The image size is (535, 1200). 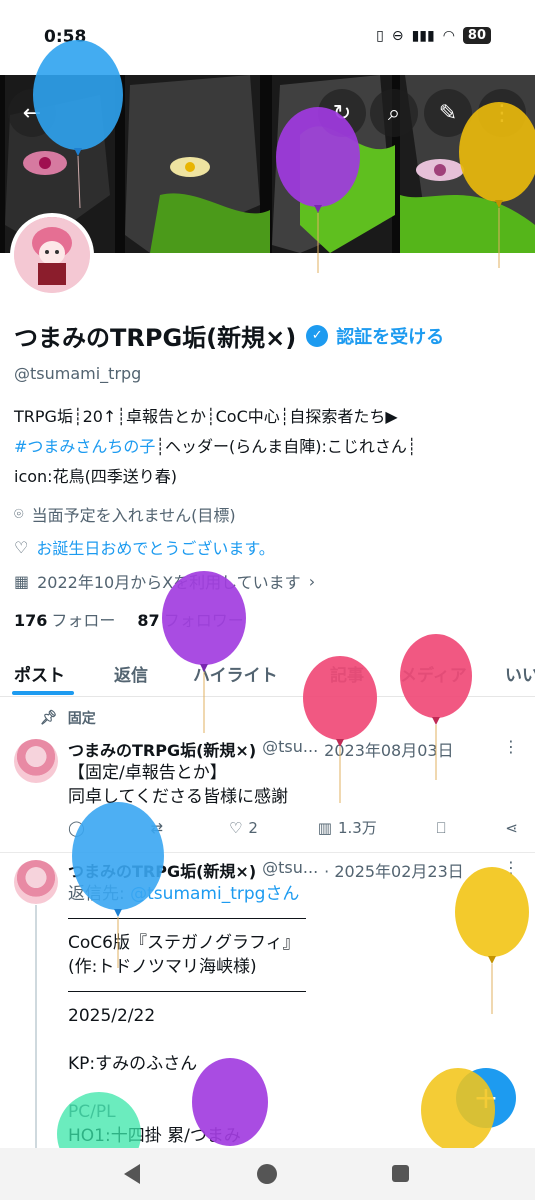 I want to click on tweet-line: CoC6版『ステガノグラフィ』, so click(x=184, y=943).